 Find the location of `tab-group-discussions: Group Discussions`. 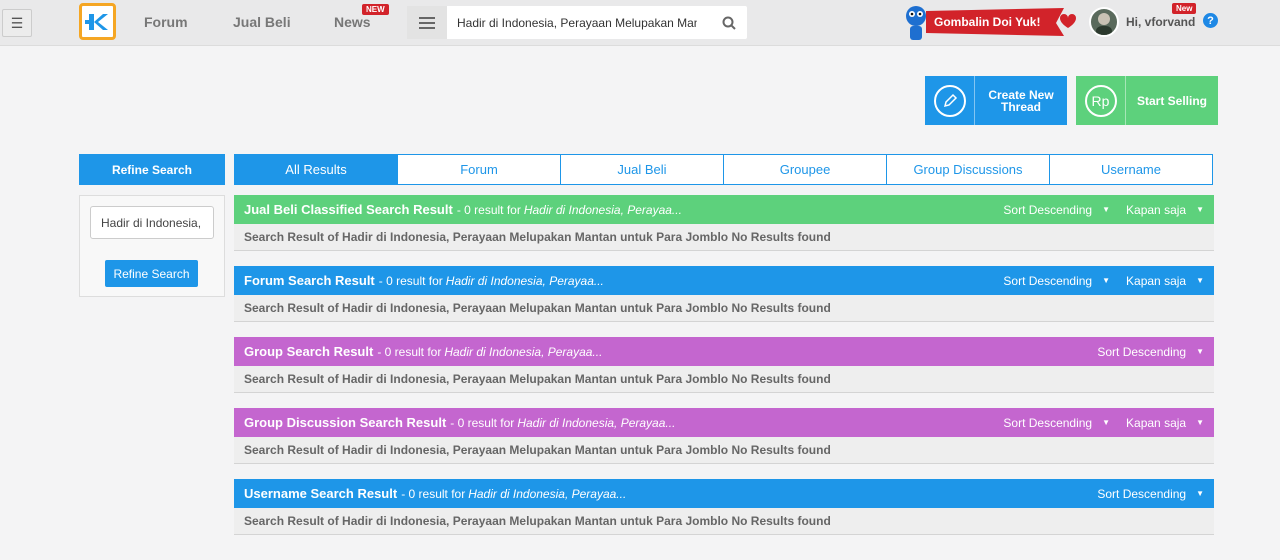

tab-group-discussions: Group Discussions is located at coordinates (968, 169).